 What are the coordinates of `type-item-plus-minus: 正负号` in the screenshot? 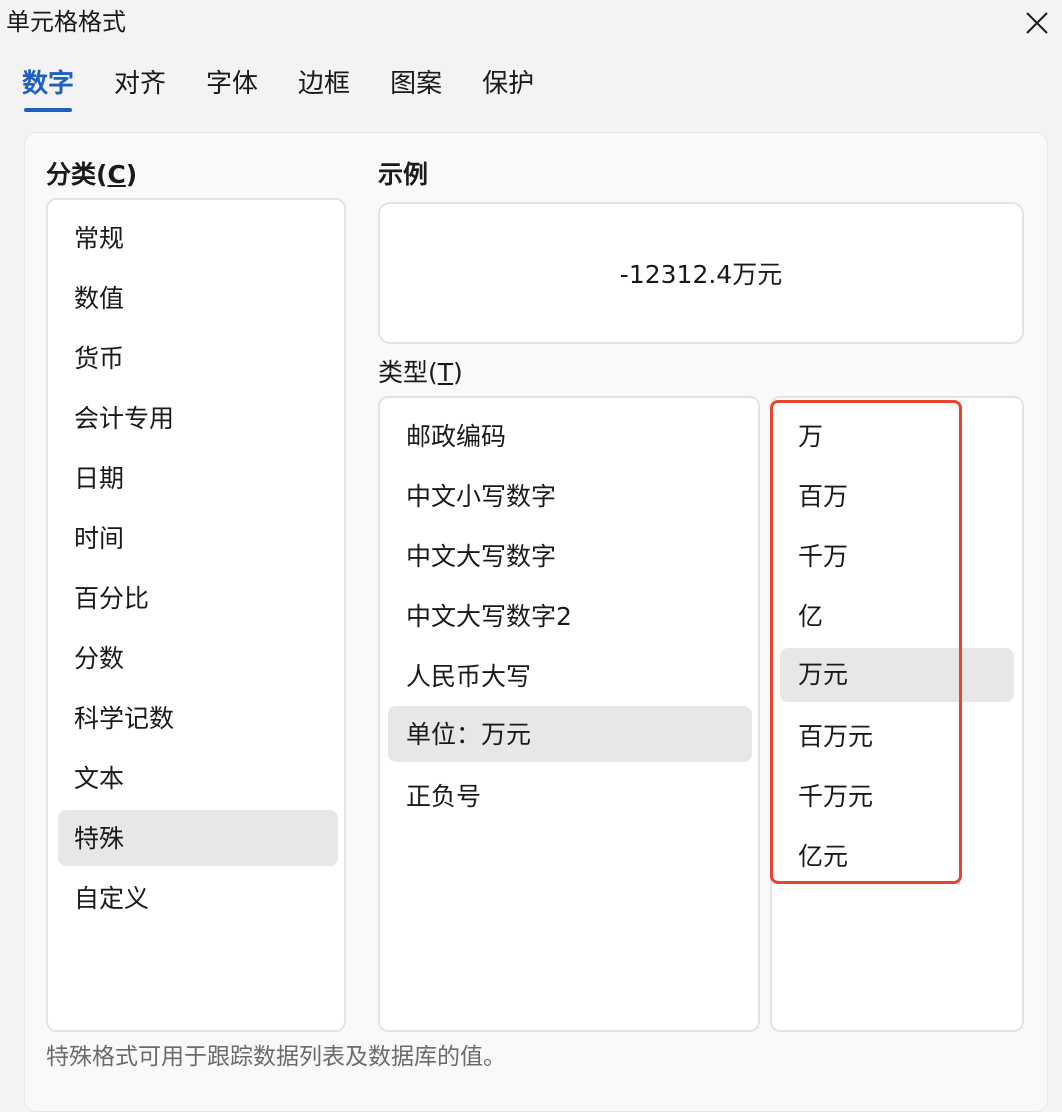 It's located at (570, 806).